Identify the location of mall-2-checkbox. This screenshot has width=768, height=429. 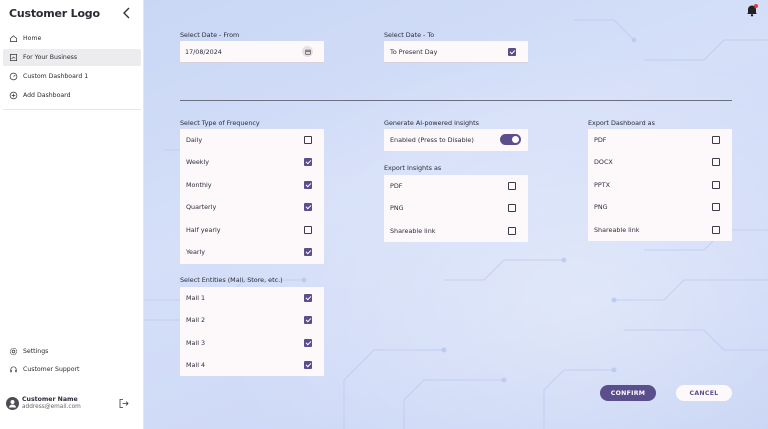
(308, 320).